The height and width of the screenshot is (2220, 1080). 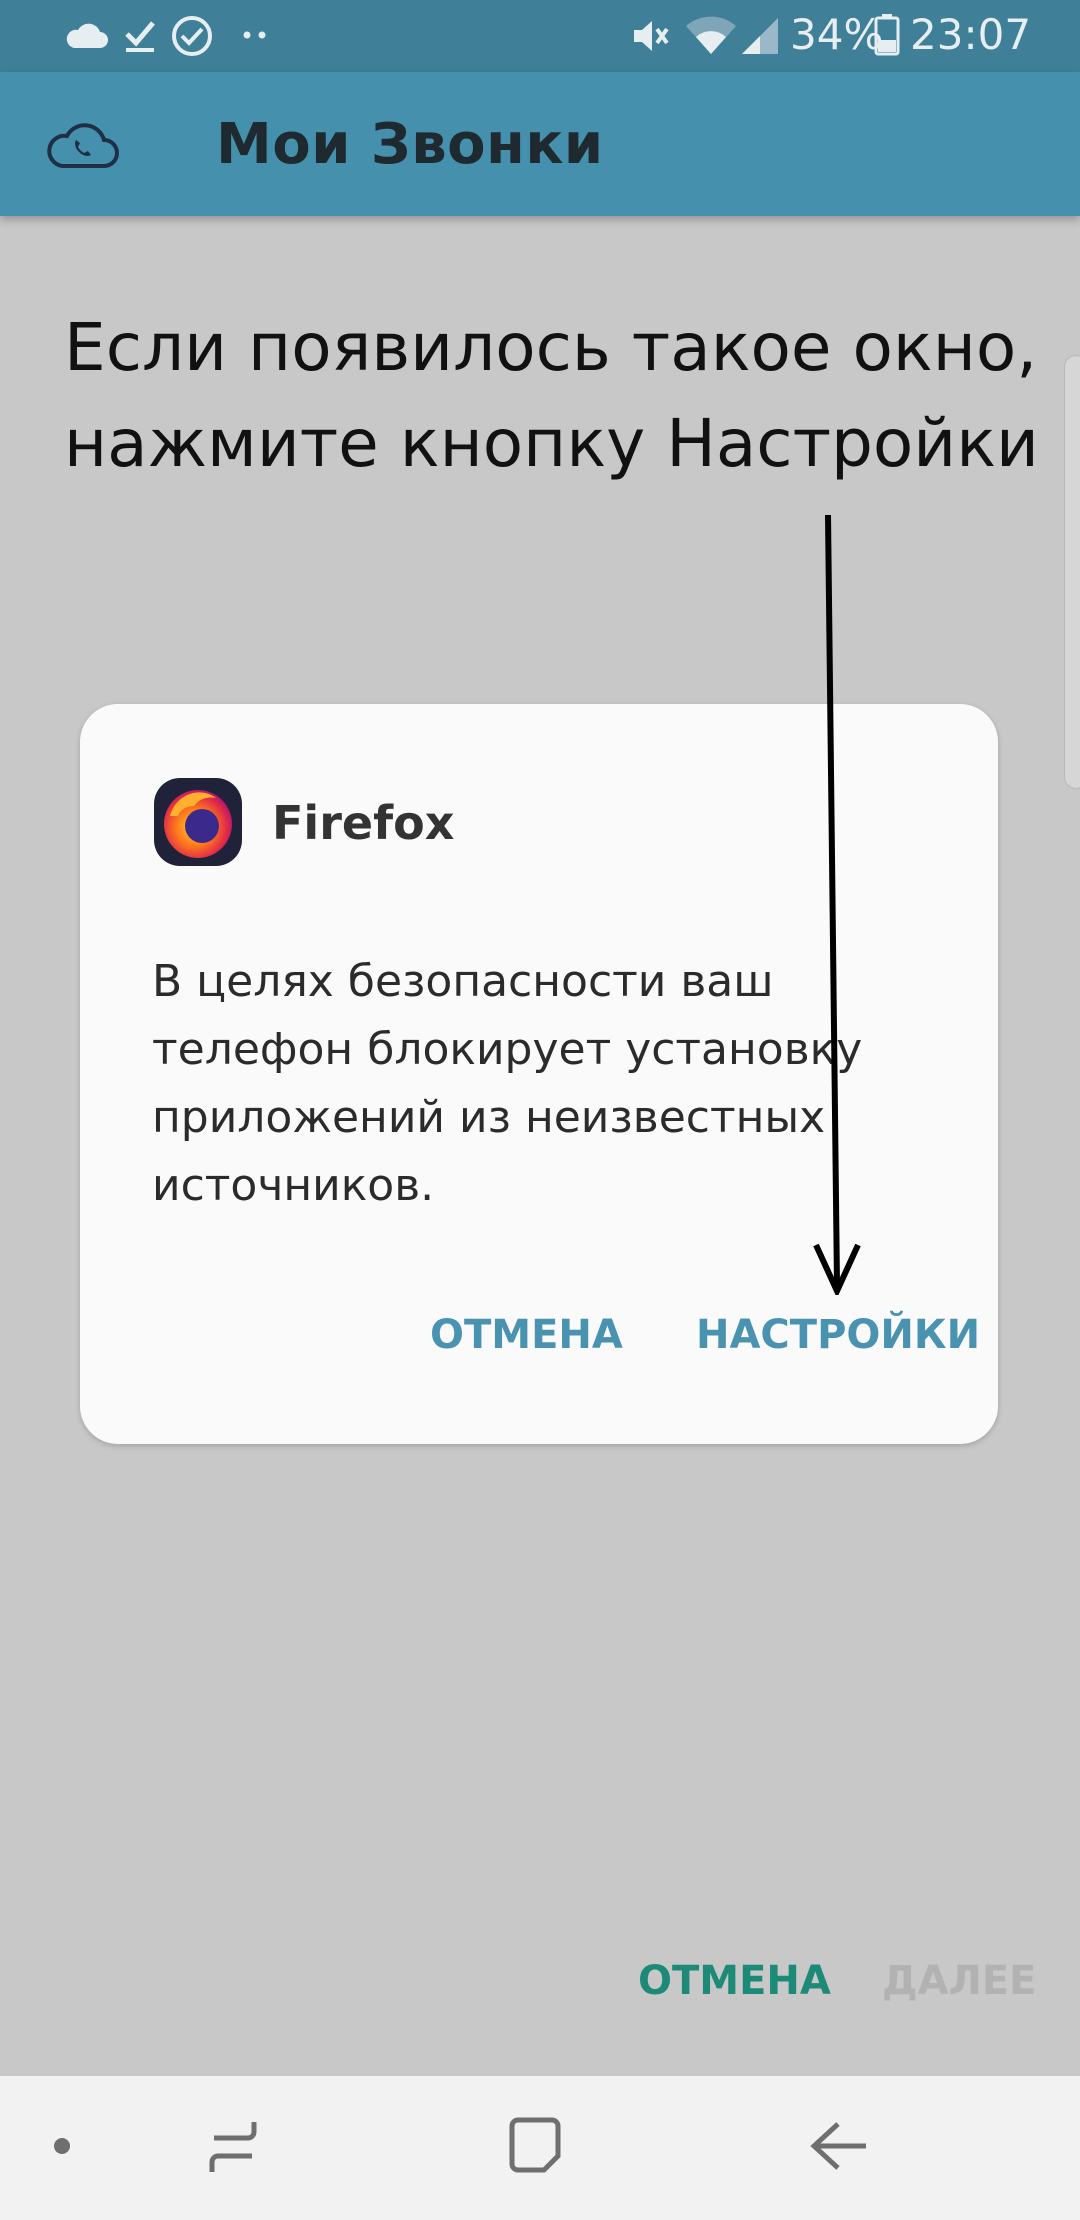 What do you see at coordinates (551, 443) in the screenshot?
I see `instruction-line-2: нажмите кнопку Настройки` at bounding box center [551, 443].